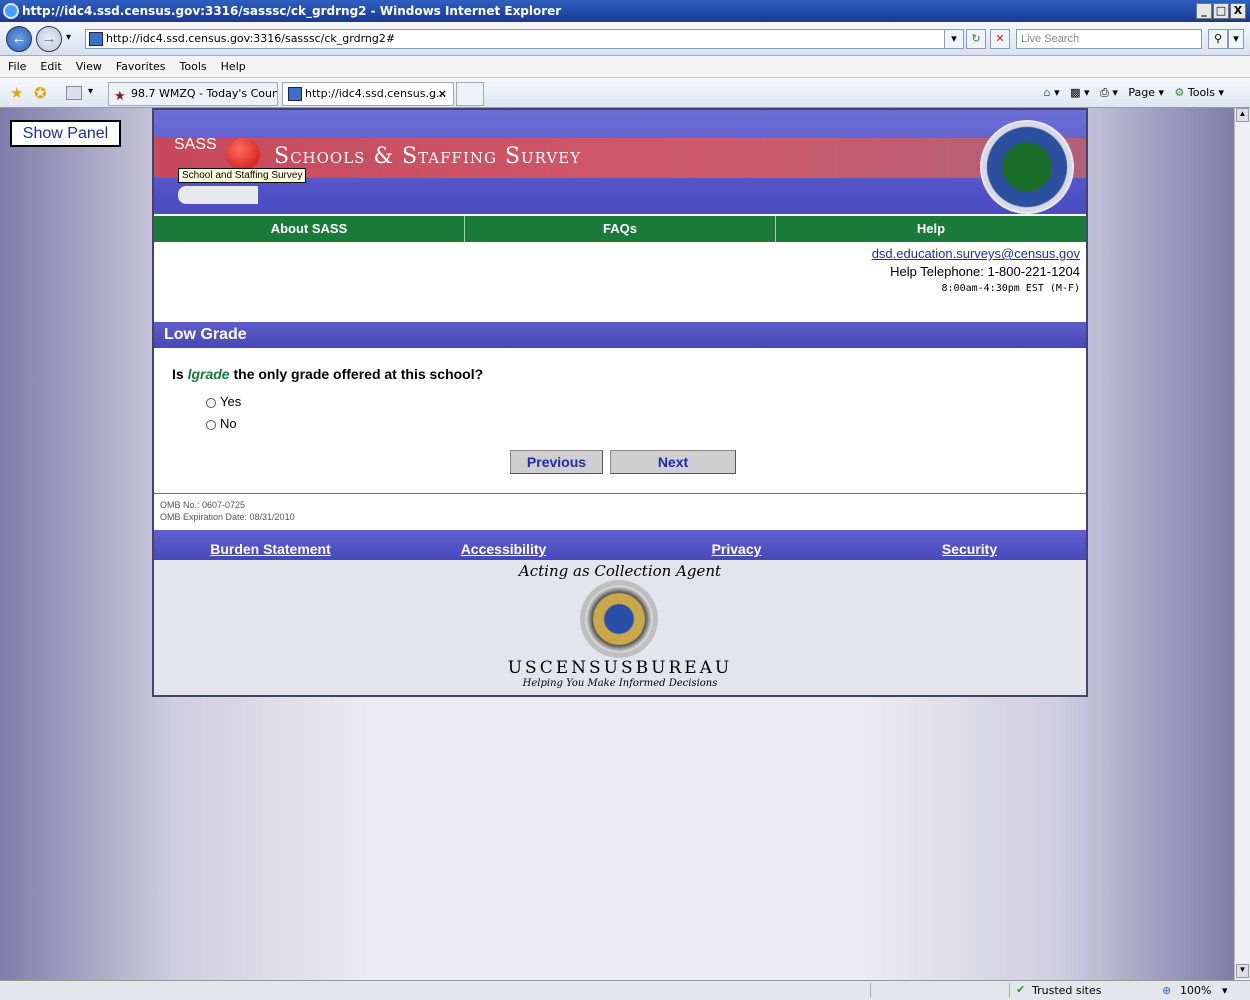 The image size is (1250, 1000). I want to click on internet-explorer-icon, so click(11, 11).